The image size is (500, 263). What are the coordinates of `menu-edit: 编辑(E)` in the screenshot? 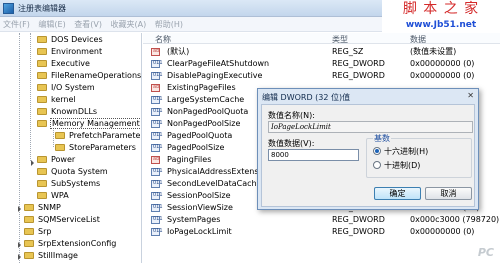 It's located at (51, 24).